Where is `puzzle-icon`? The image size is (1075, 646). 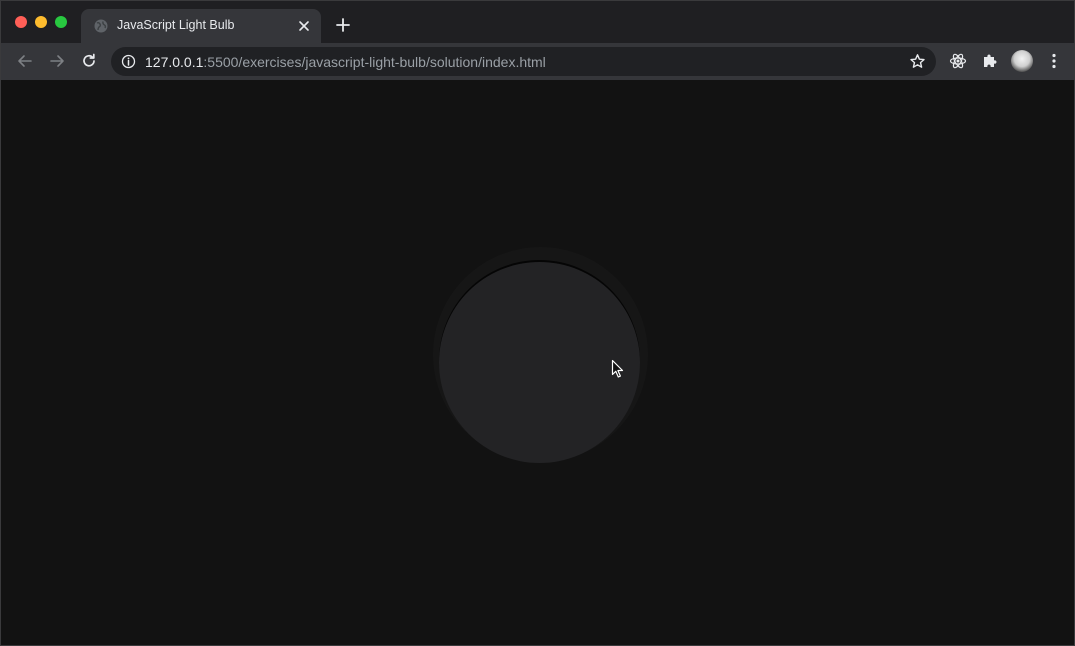 puzzle-icon is located at coordinates (990, 61).